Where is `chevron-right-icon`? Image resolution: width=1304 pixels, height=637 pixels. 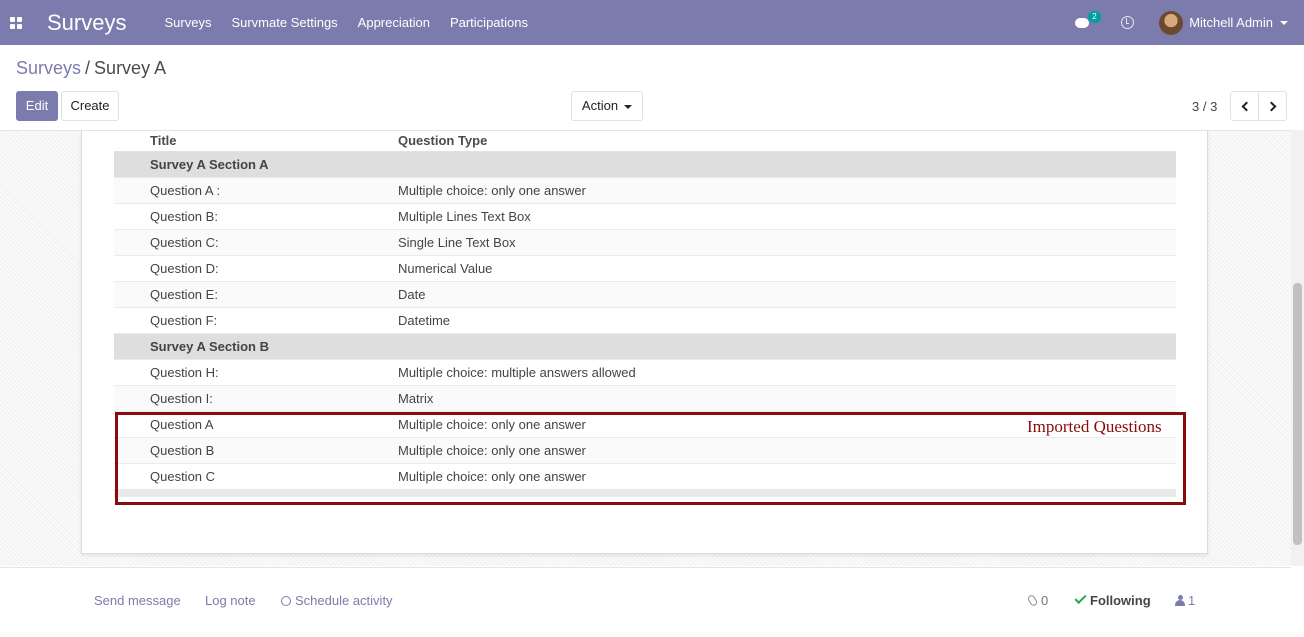 chevron-right-icon is located at coordinates (1271, 106).